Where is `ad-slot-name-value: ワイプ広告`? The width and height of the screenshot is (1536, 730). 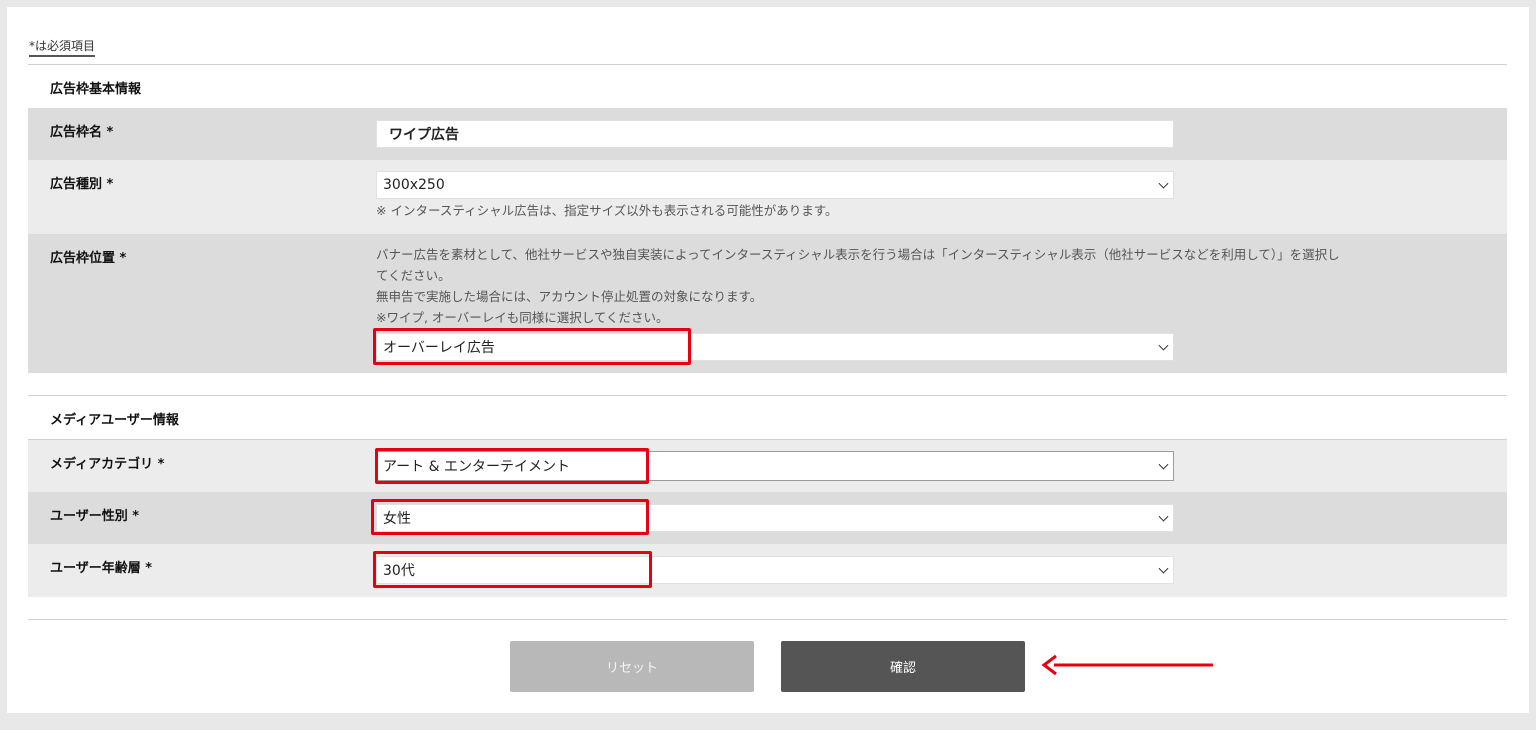
ad-slot-name-value: ワイプ広告 is located at coordinates (424, 135).